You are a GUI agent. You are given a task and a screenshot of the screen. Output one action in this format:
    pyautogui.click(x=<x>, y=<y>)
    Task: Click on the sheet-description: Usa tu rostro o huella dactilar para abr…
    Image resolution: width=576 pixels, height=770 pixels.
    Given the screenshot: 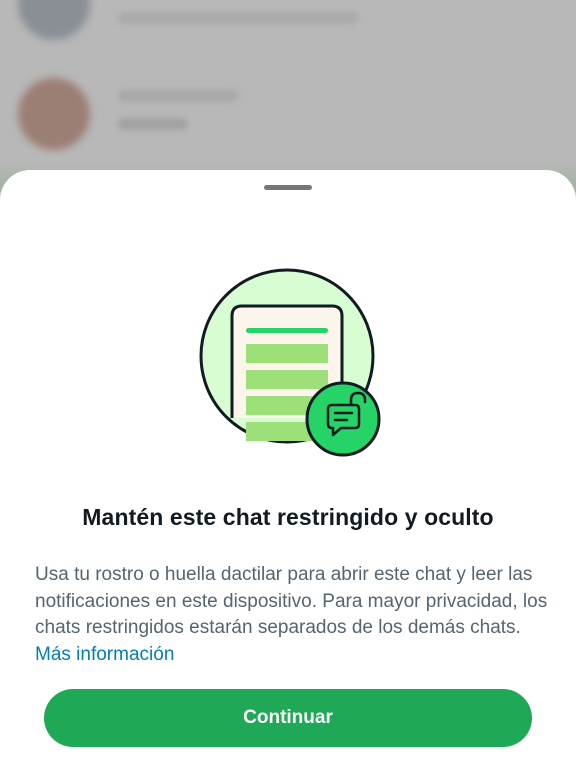 What is the action you would take?
    pyautogui.click(x=295, y=615)
    